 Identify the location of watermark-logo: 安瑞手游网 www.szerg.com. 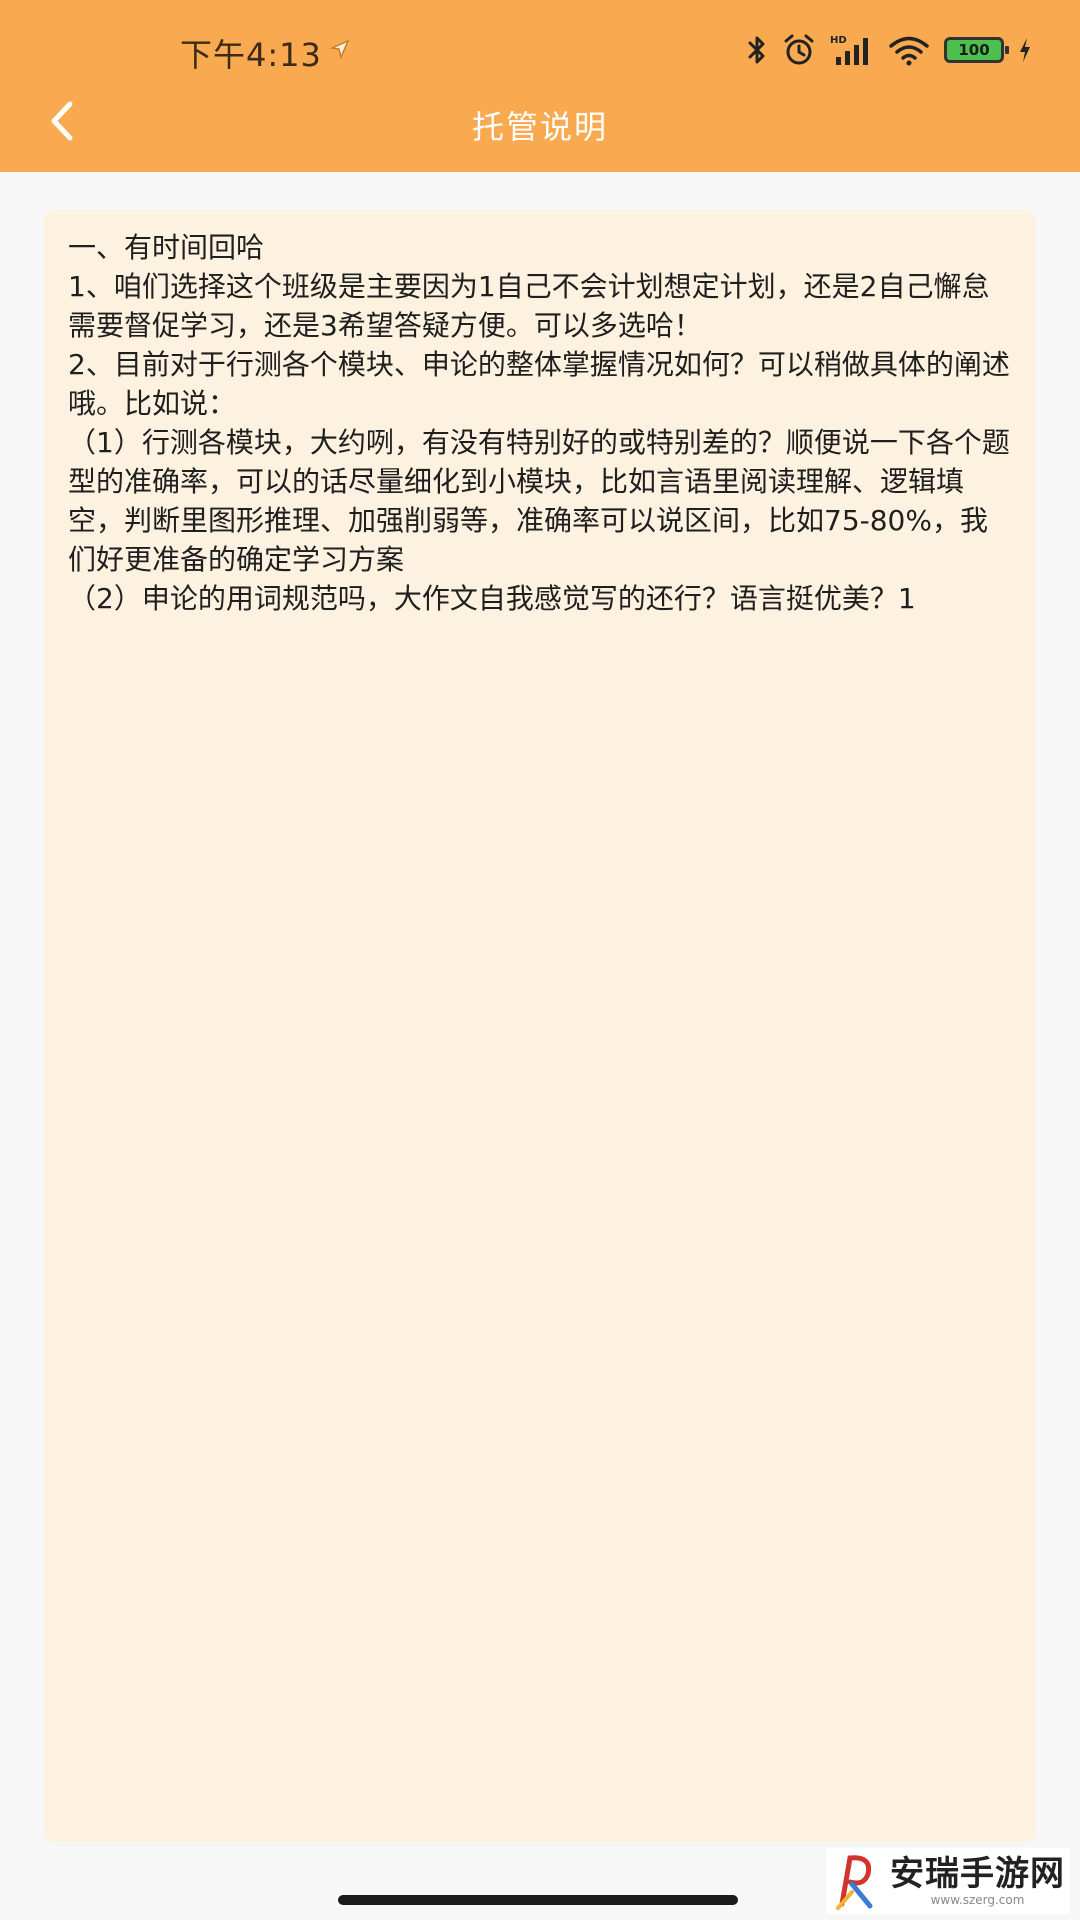
(948, 1881).